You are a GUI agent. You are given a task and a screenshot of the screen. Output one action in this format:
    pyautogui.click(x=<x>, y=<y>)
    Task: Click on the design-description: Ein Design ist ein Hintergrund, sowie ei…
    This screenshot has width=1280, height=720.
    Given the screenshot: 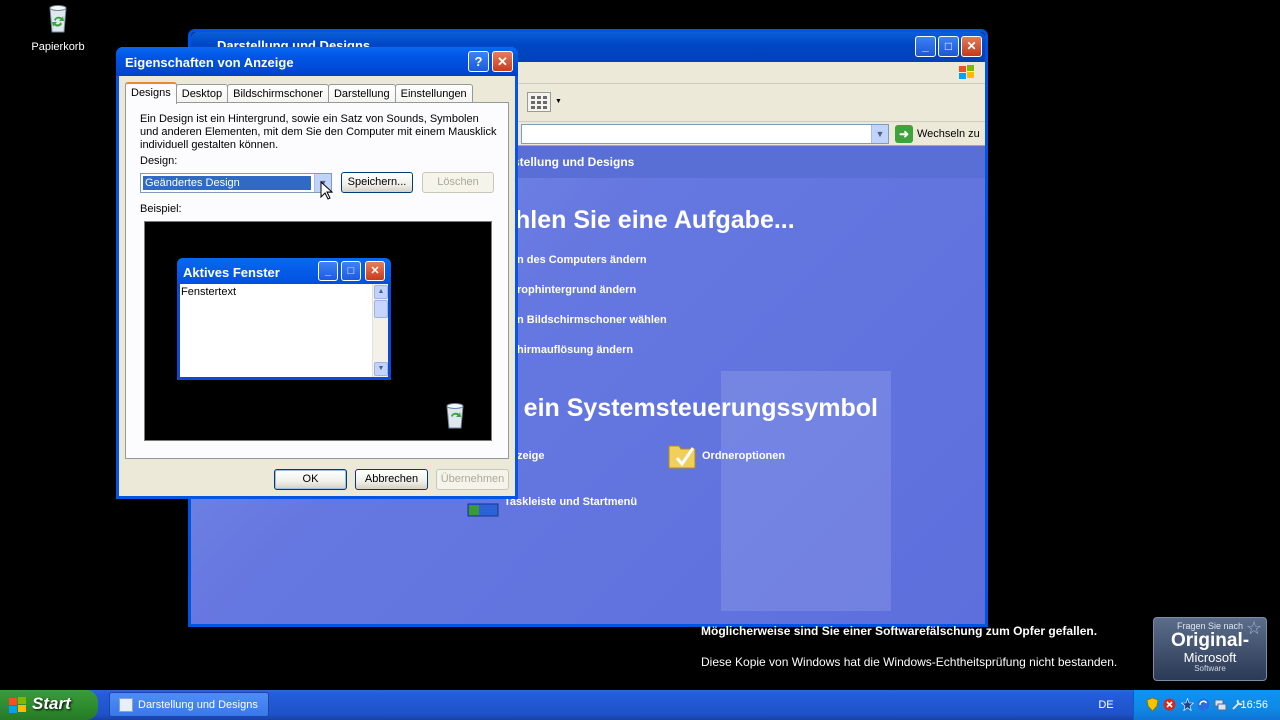 What is the action you would take?
    pyautogui.click(x=318, y=132)
    